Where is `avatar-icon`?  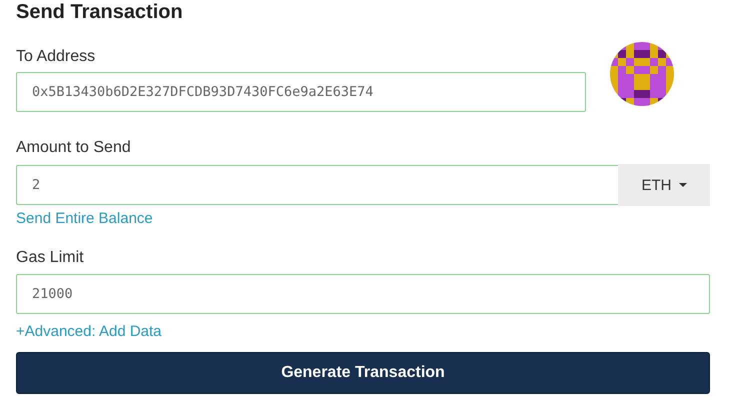 avatar-icon is located at coordinates (642, 74).